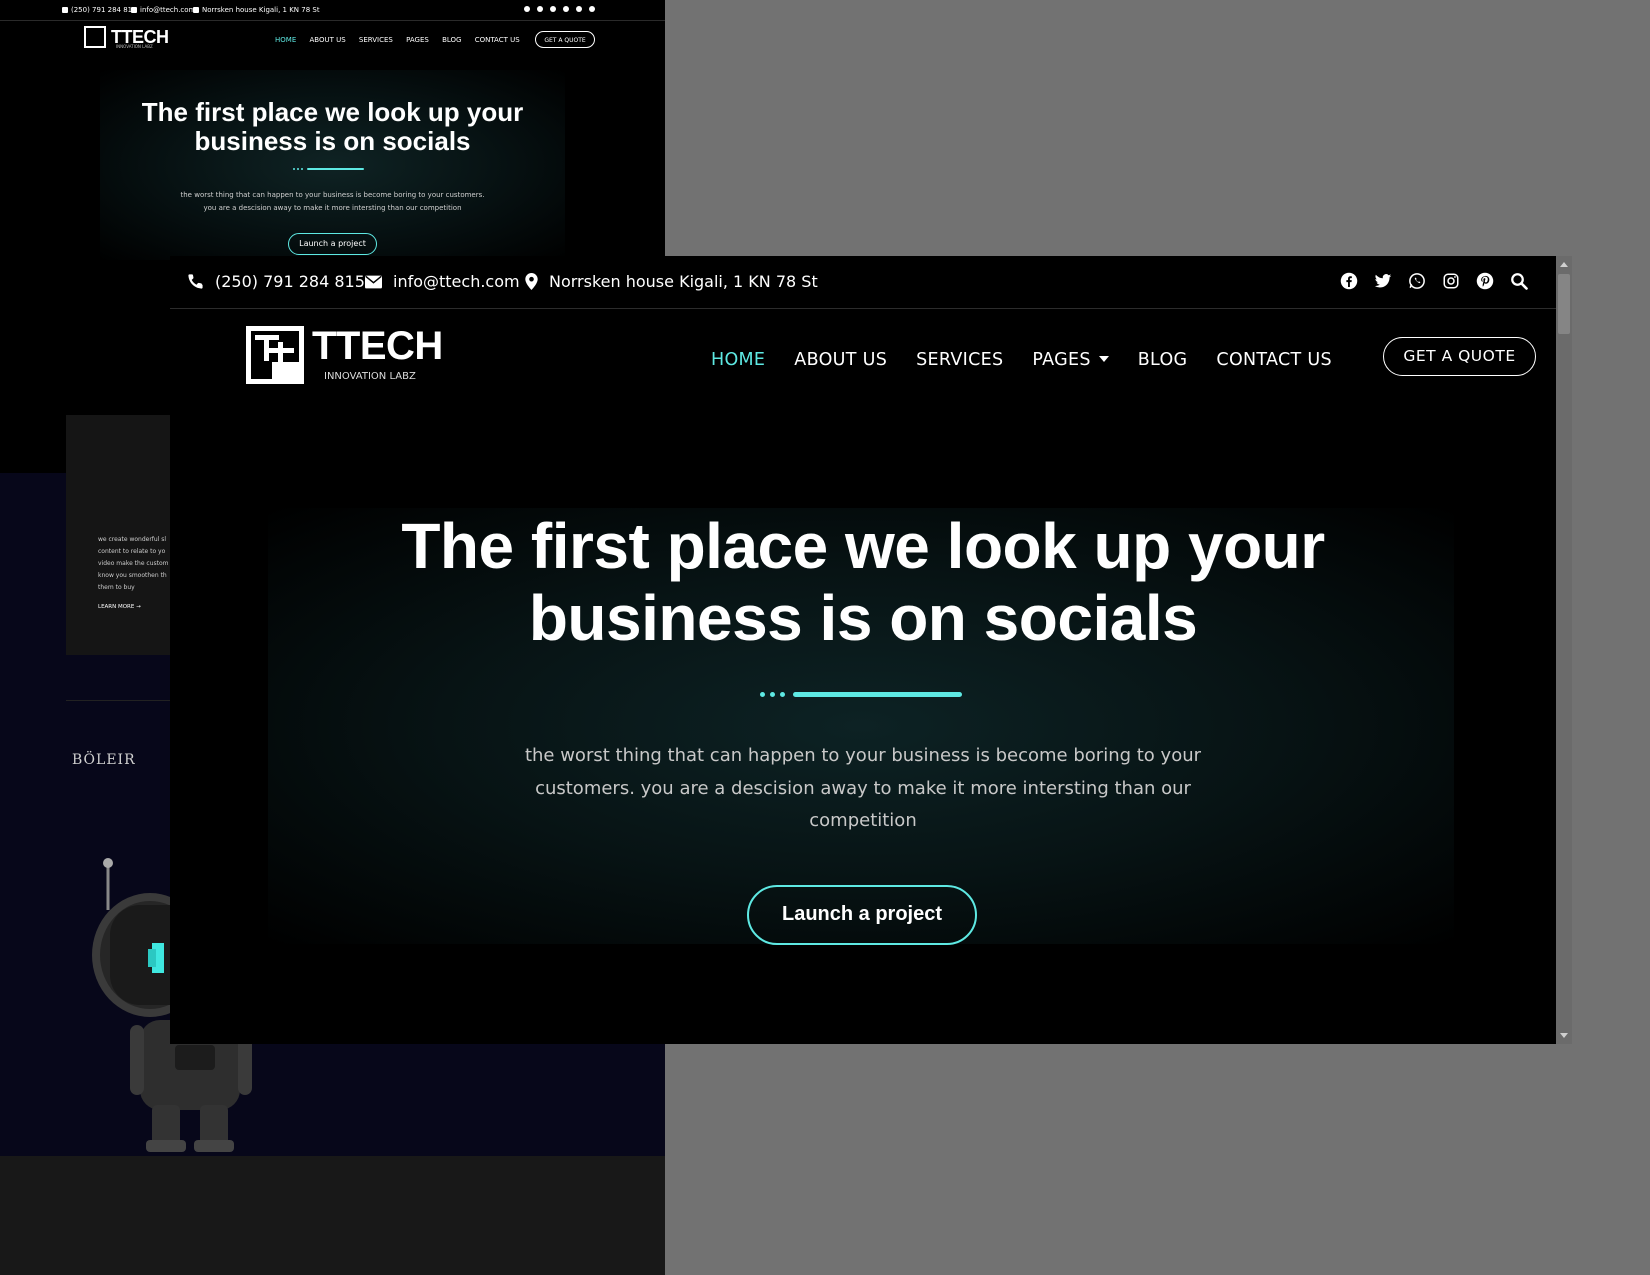  What do you see at coordinates (132, 575) in the screenshot?
I see `service-card-line: know you smoothen th` at bounding box center [132, 575].